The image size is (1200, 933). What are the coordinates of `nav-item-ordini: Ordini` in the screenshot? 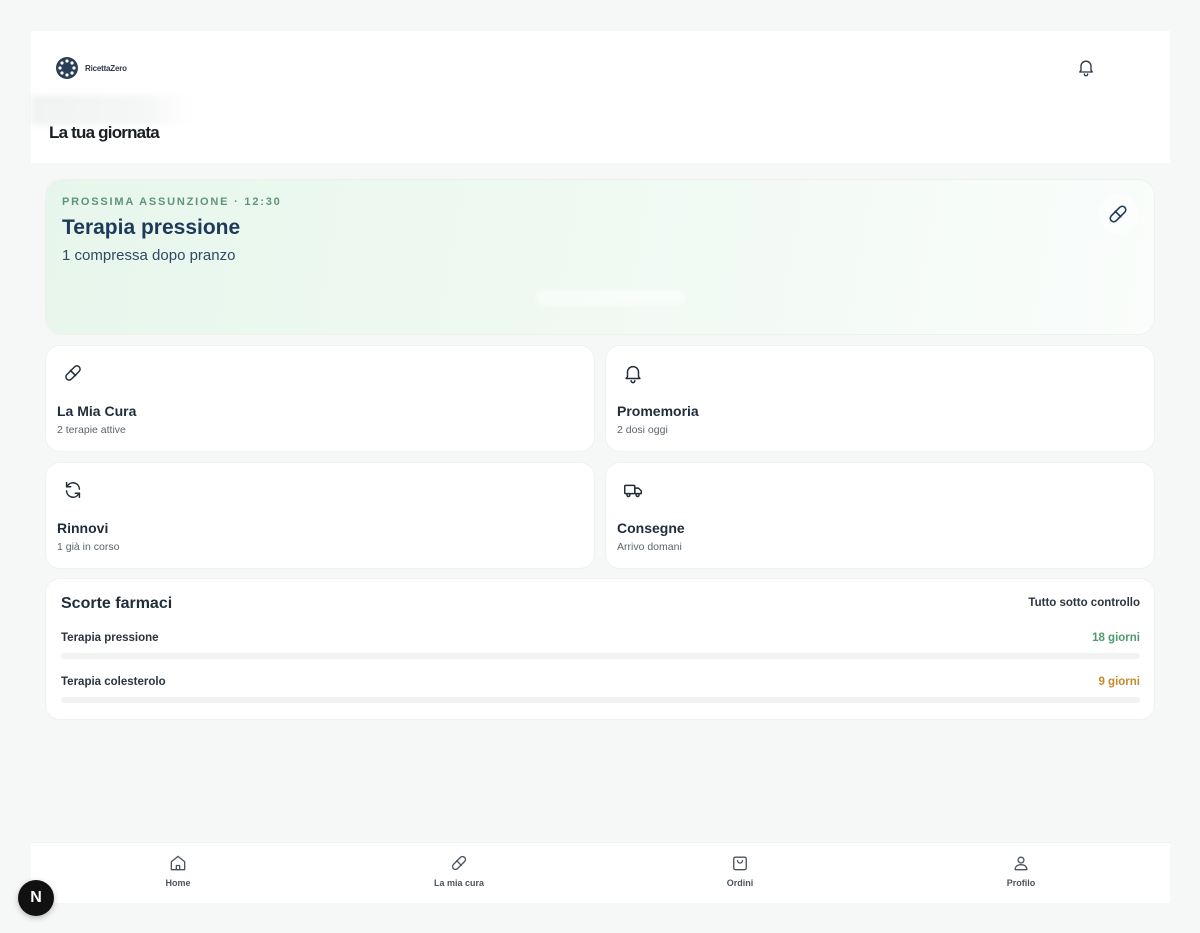 It's located at (740, 870).